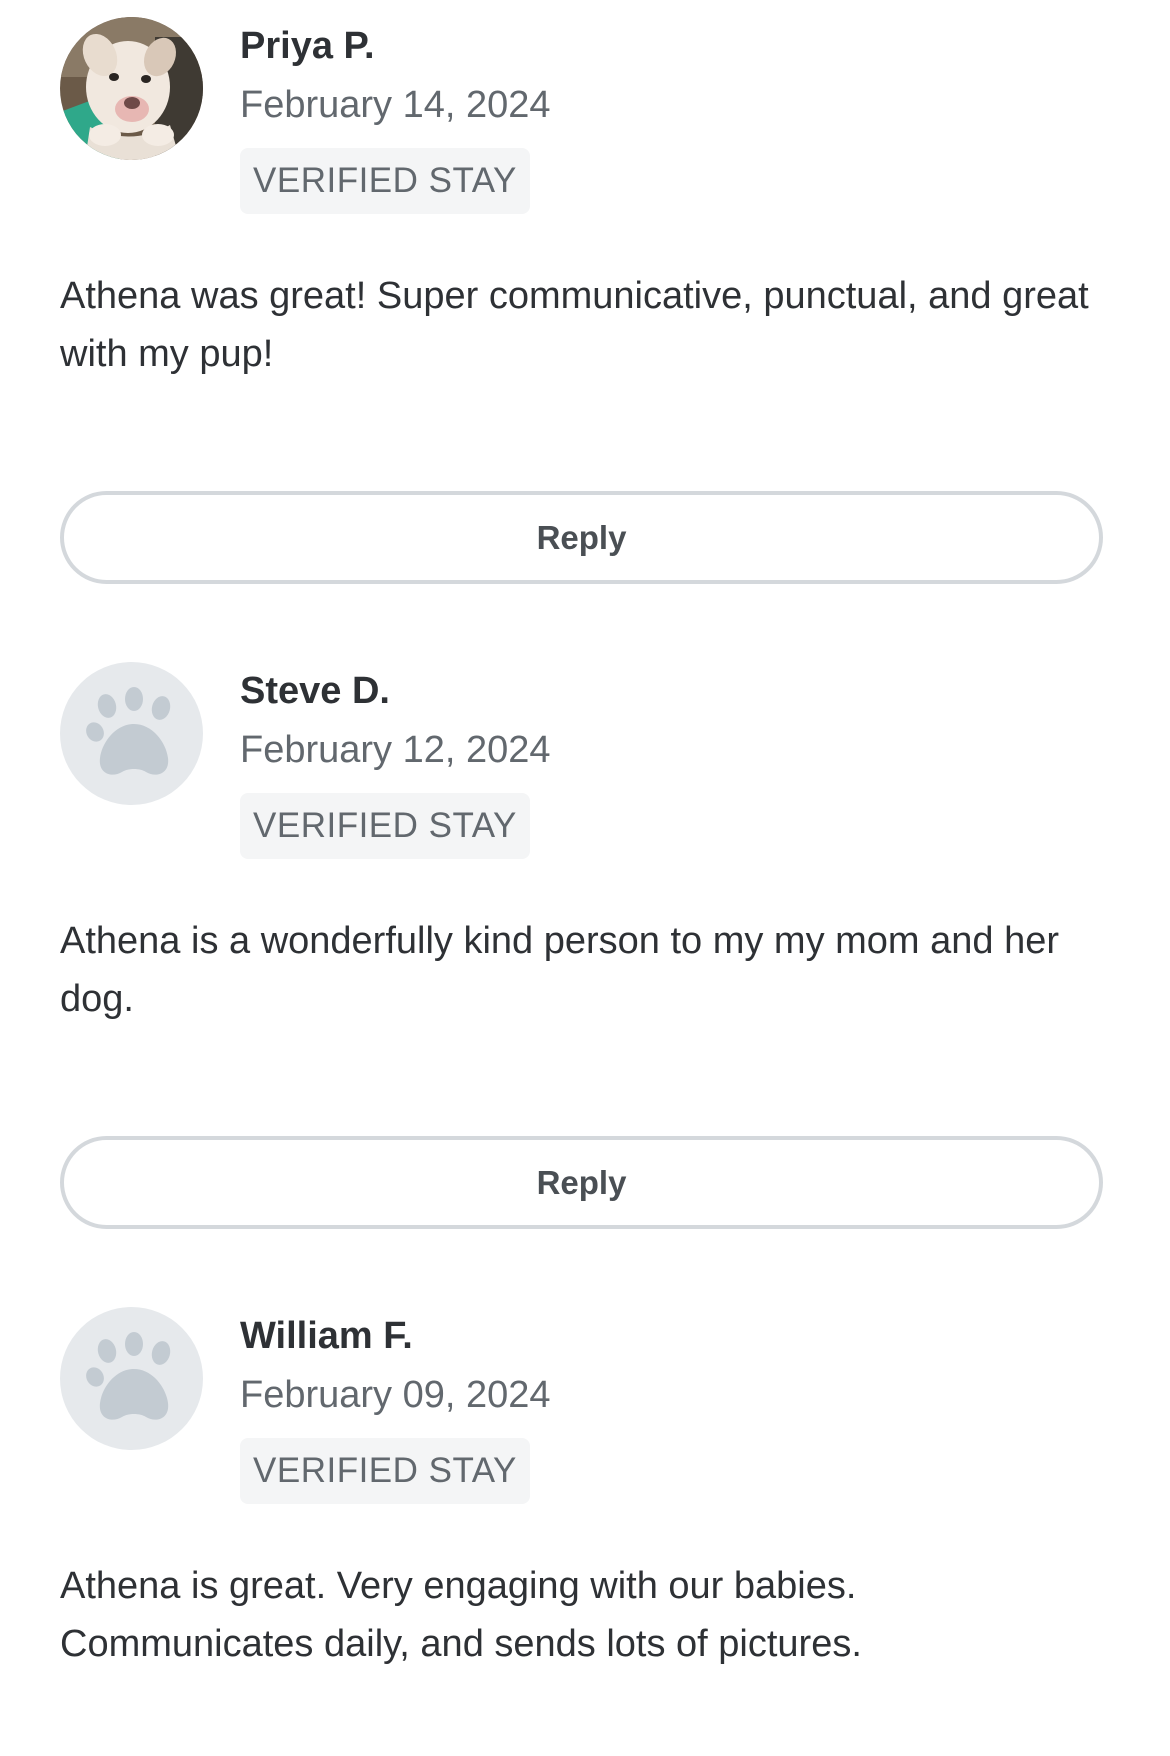  I want to click on review-date: February 12, 2024, so click(395, 750).